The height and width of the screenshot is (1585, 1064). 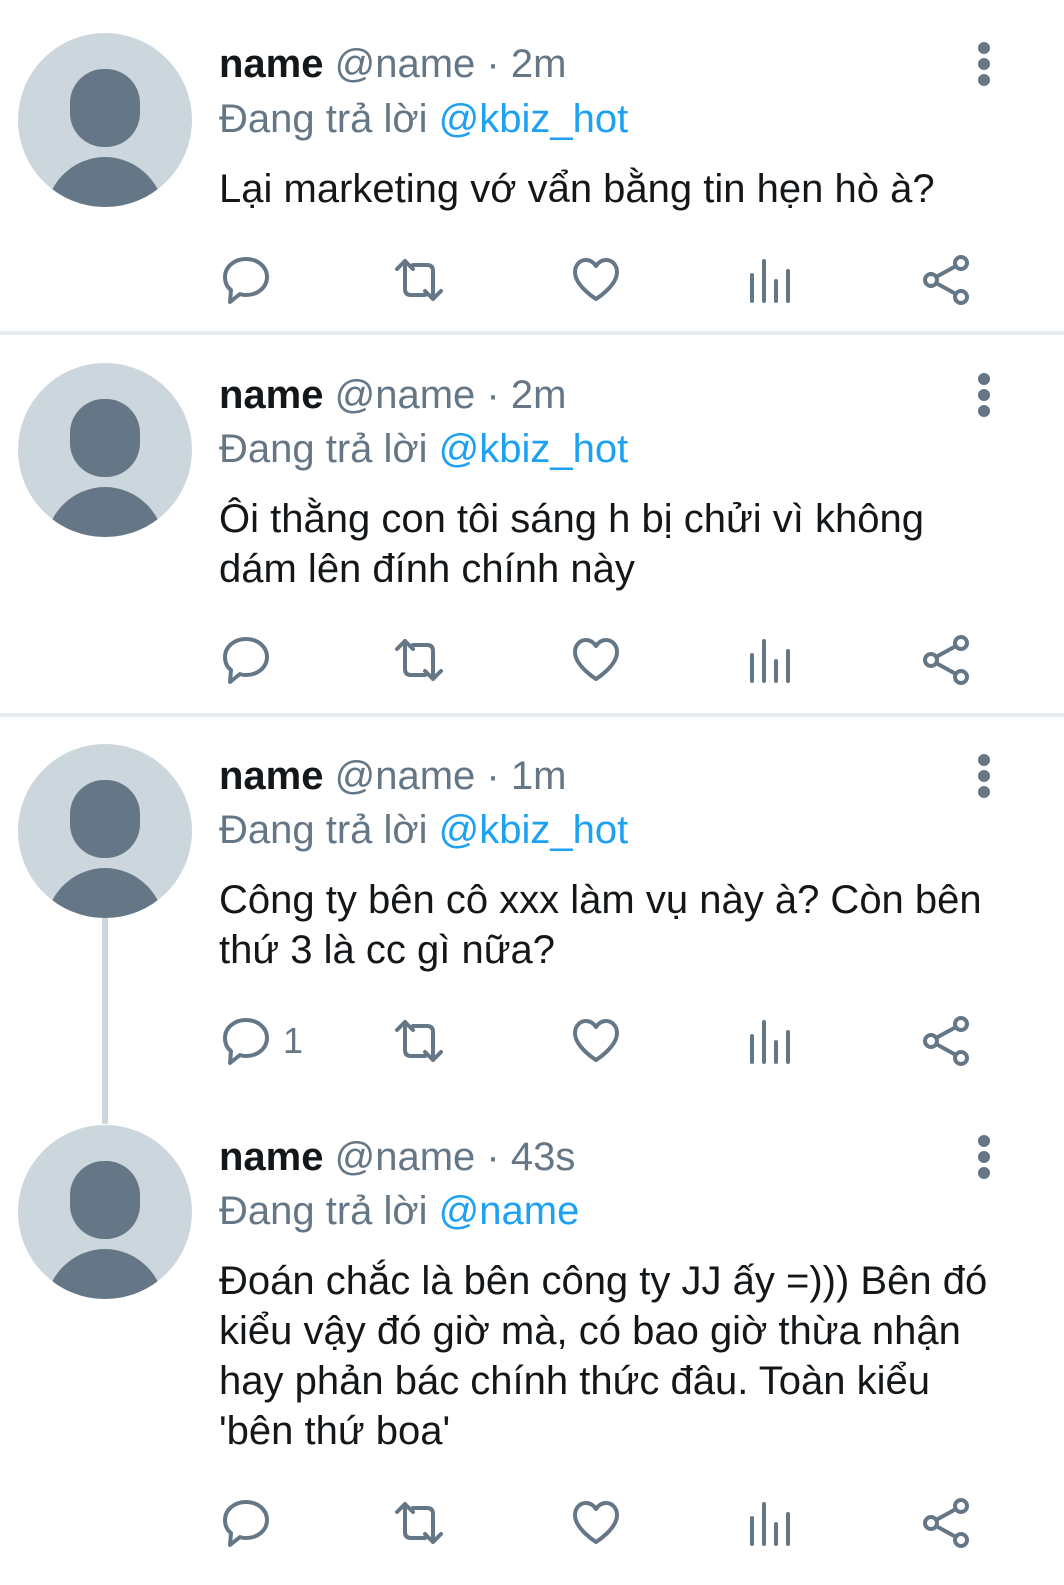 I want to click on tweet-header: name @name · 43s, so click(x=397, y=1157).